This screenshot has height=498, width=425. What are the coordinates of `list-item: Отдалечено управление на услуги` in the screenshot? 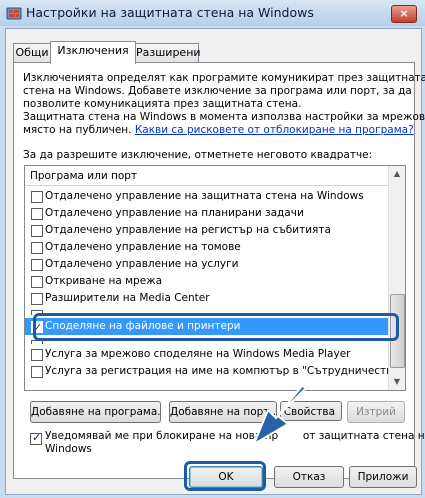 It's located at (207, 264).